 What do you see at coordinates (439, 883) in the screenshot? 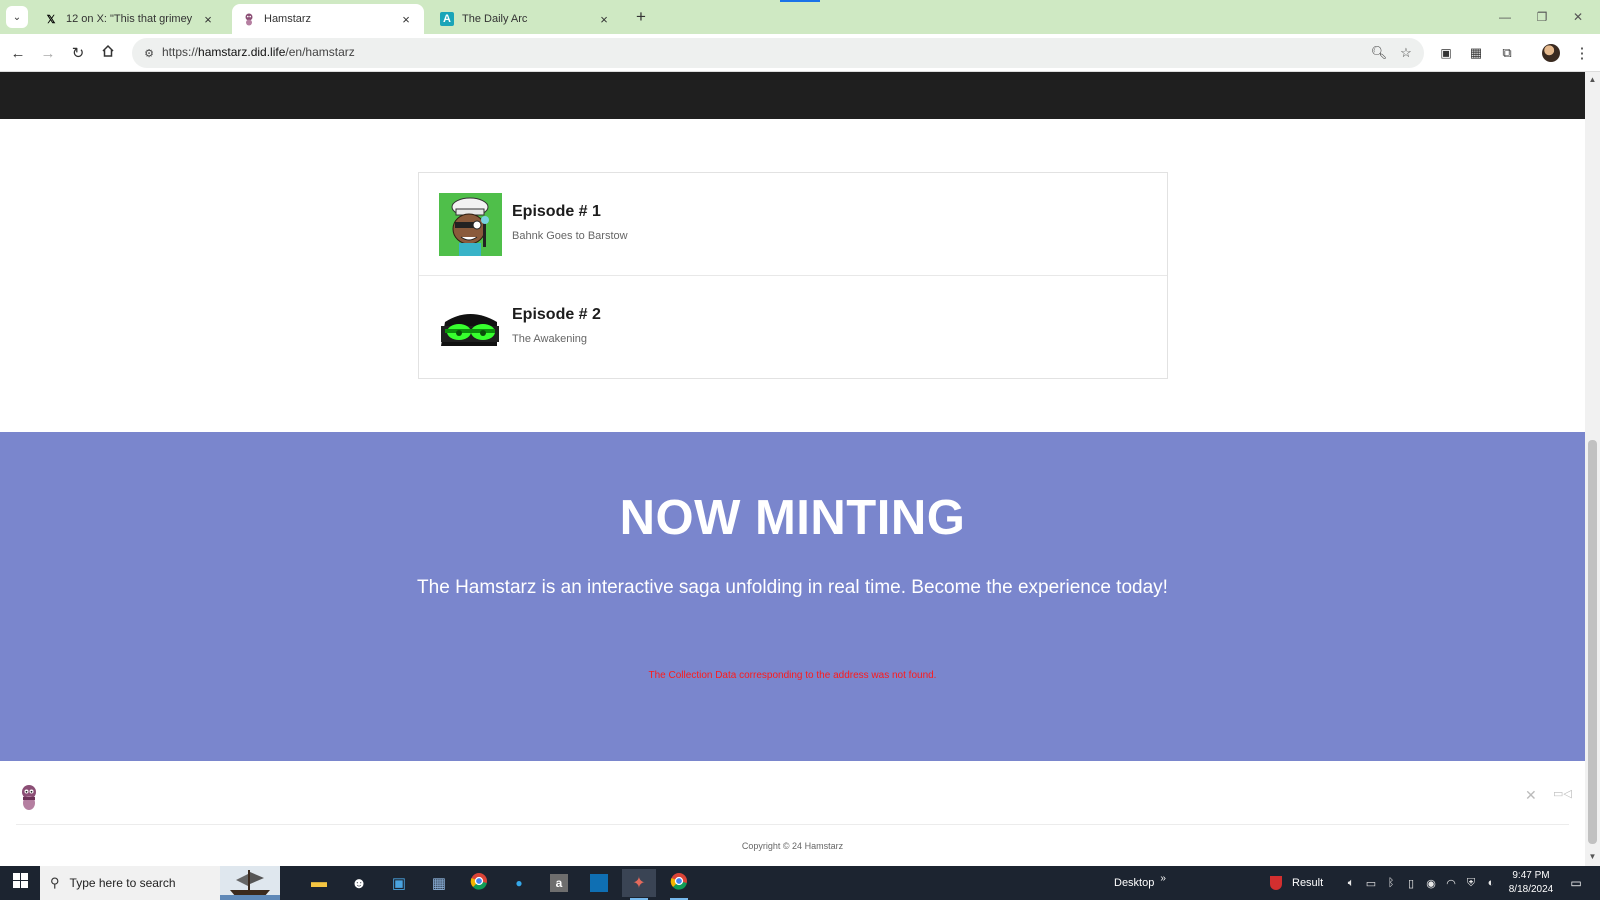
I see `taskbar-calculator: ▦` at bounding box center [439, 883].